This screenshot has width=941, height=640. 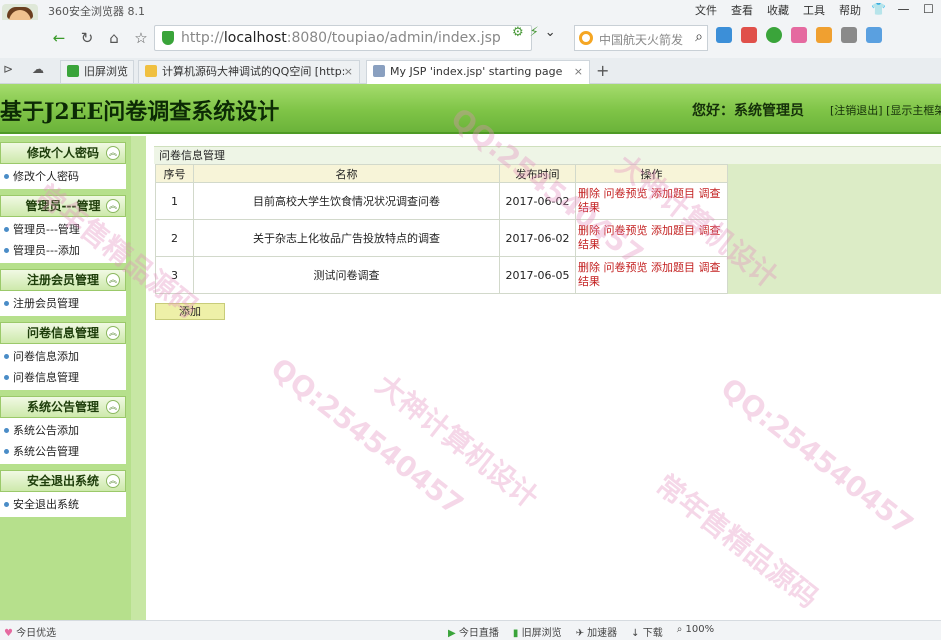 I want to click on table-row: 3 测试问卷调查 2017-06-05 删除 问卷预览 添加题目 调查结果, so click(x=441, y=275).